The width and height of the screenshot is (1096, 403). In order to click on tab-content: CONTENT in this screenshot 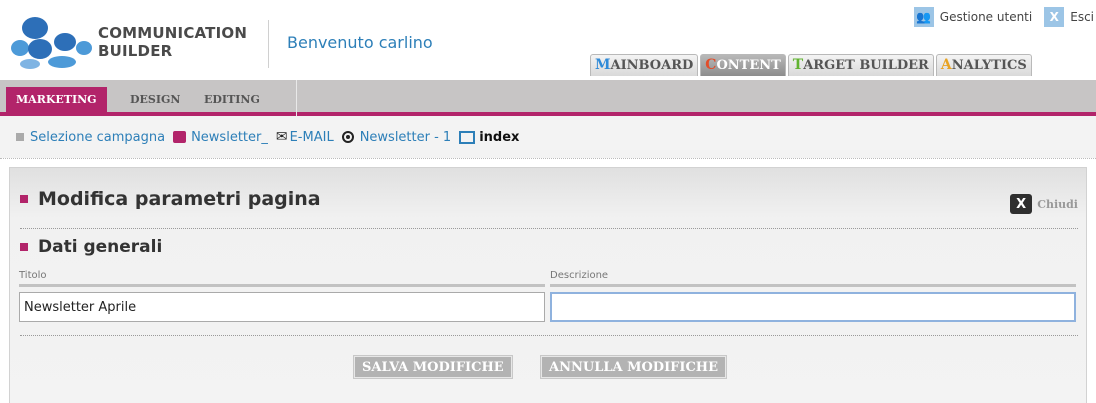, I will do `click(743, 65)`.